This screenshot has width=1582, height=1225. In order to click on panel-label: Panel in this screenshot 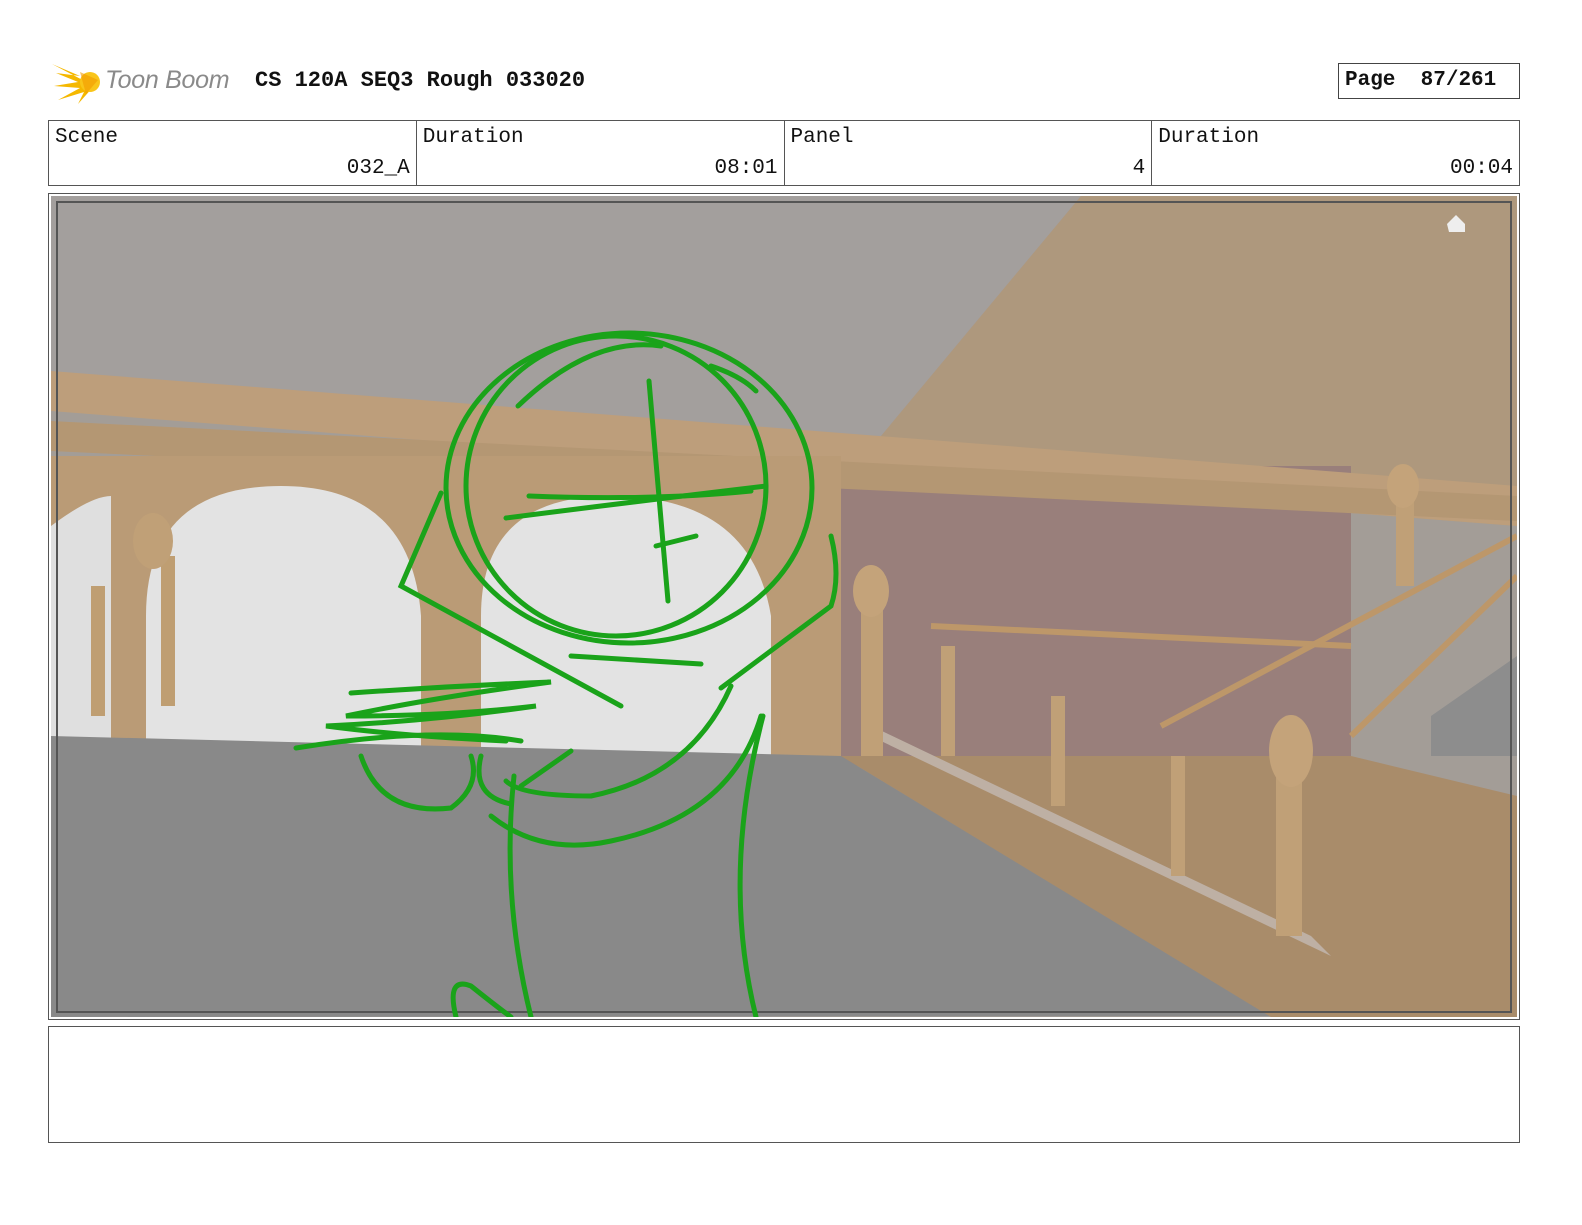, I will do `click(822, 137)`.